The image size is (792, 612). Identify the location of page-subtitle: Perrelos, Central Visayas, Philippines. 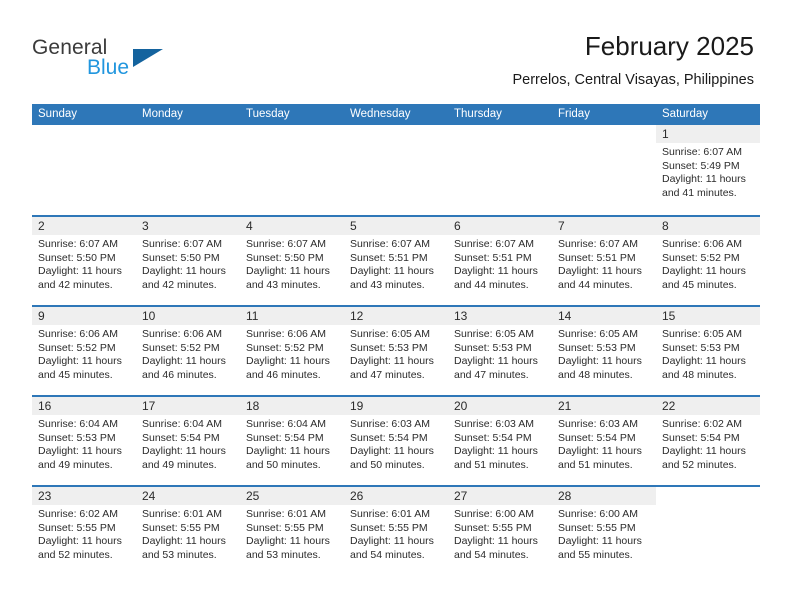
(633, 80).